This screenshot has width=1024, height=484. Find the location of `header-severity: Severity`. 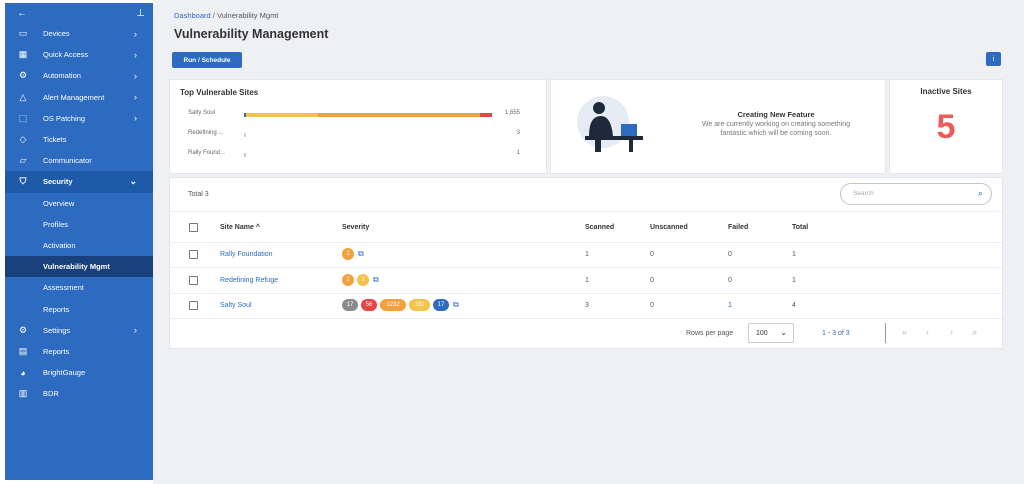

header-severity: Severity is located at coordinates (355, 227).